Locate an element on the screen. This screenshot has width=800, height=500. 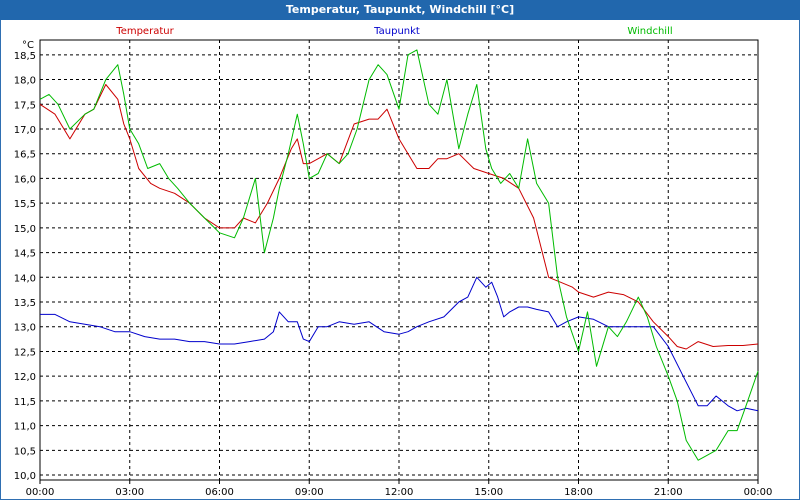
y-tick-label: 11,0 is located at coordinates (25, 427).